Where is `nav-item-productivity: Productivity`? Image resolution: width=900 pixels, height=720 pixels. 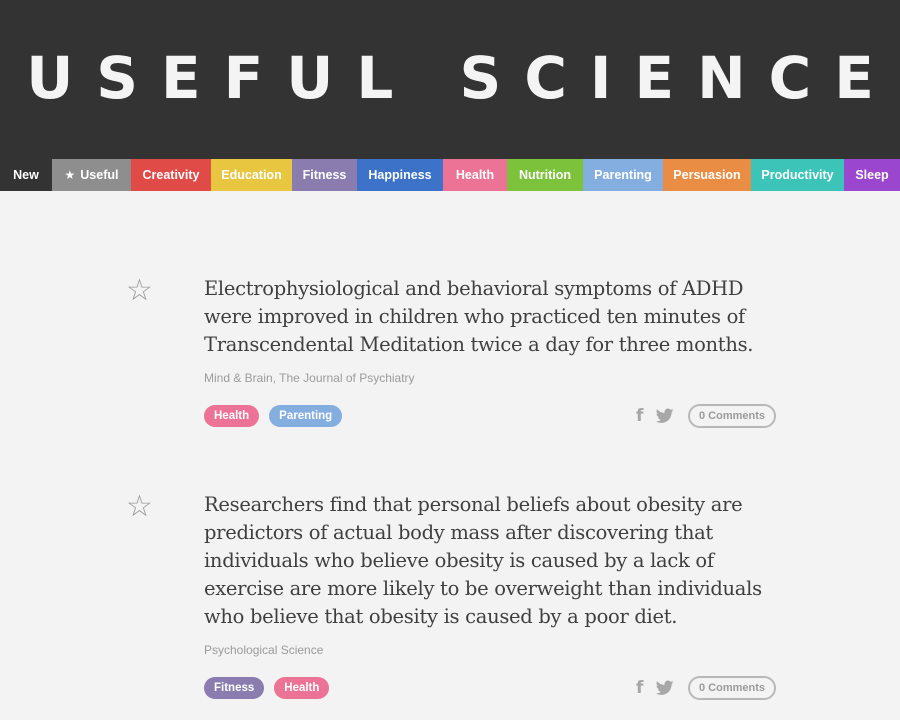
nav-item-productivity: Productivity is located at coordinates (797, 175).